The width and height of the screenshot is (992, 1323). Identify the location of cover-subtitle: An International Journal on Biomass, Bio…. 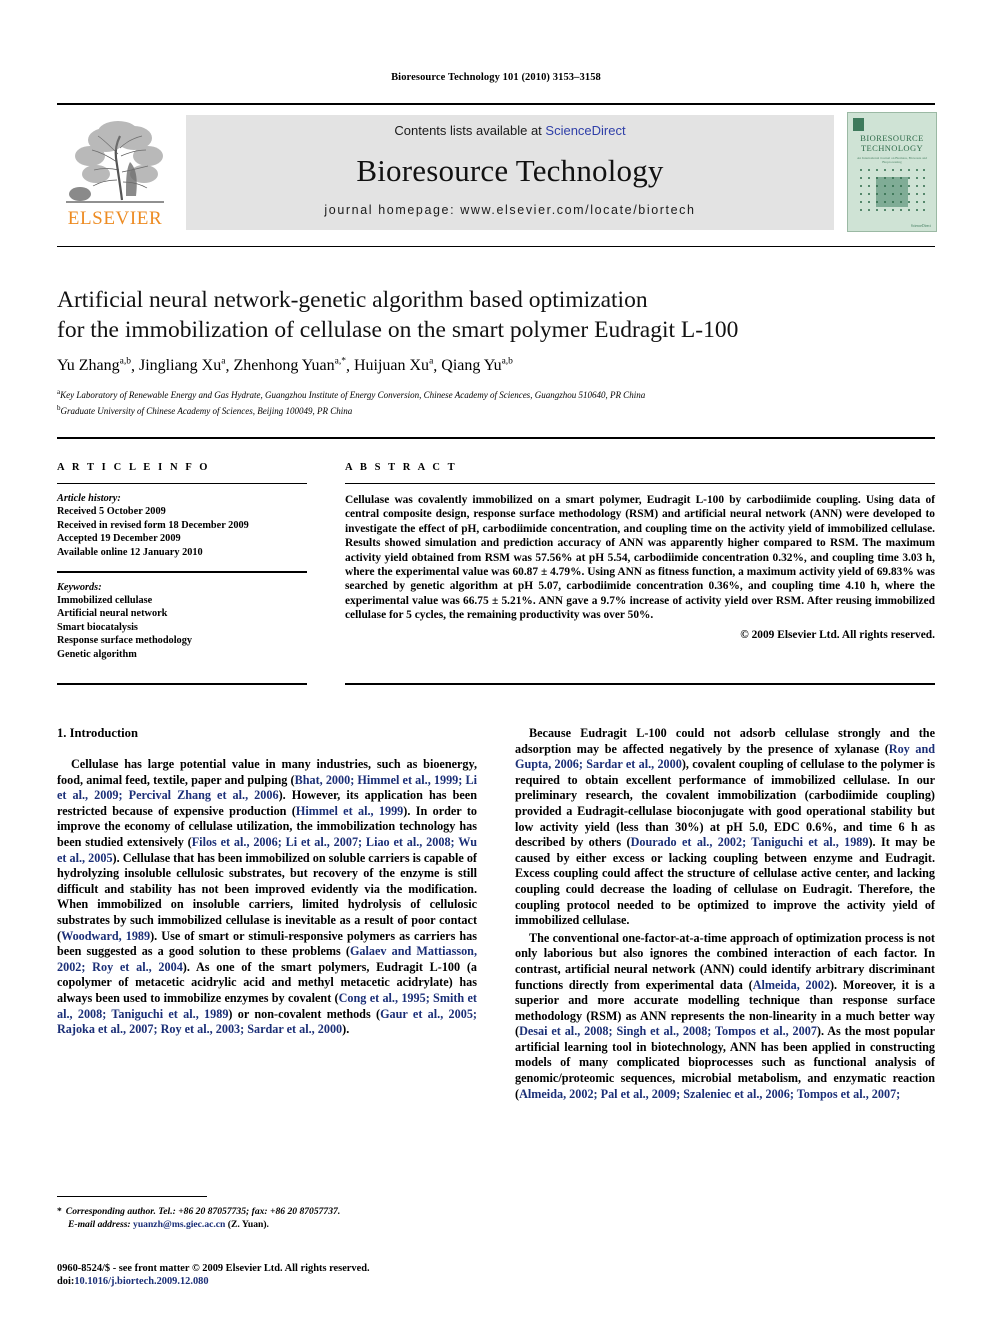
(892, 160).